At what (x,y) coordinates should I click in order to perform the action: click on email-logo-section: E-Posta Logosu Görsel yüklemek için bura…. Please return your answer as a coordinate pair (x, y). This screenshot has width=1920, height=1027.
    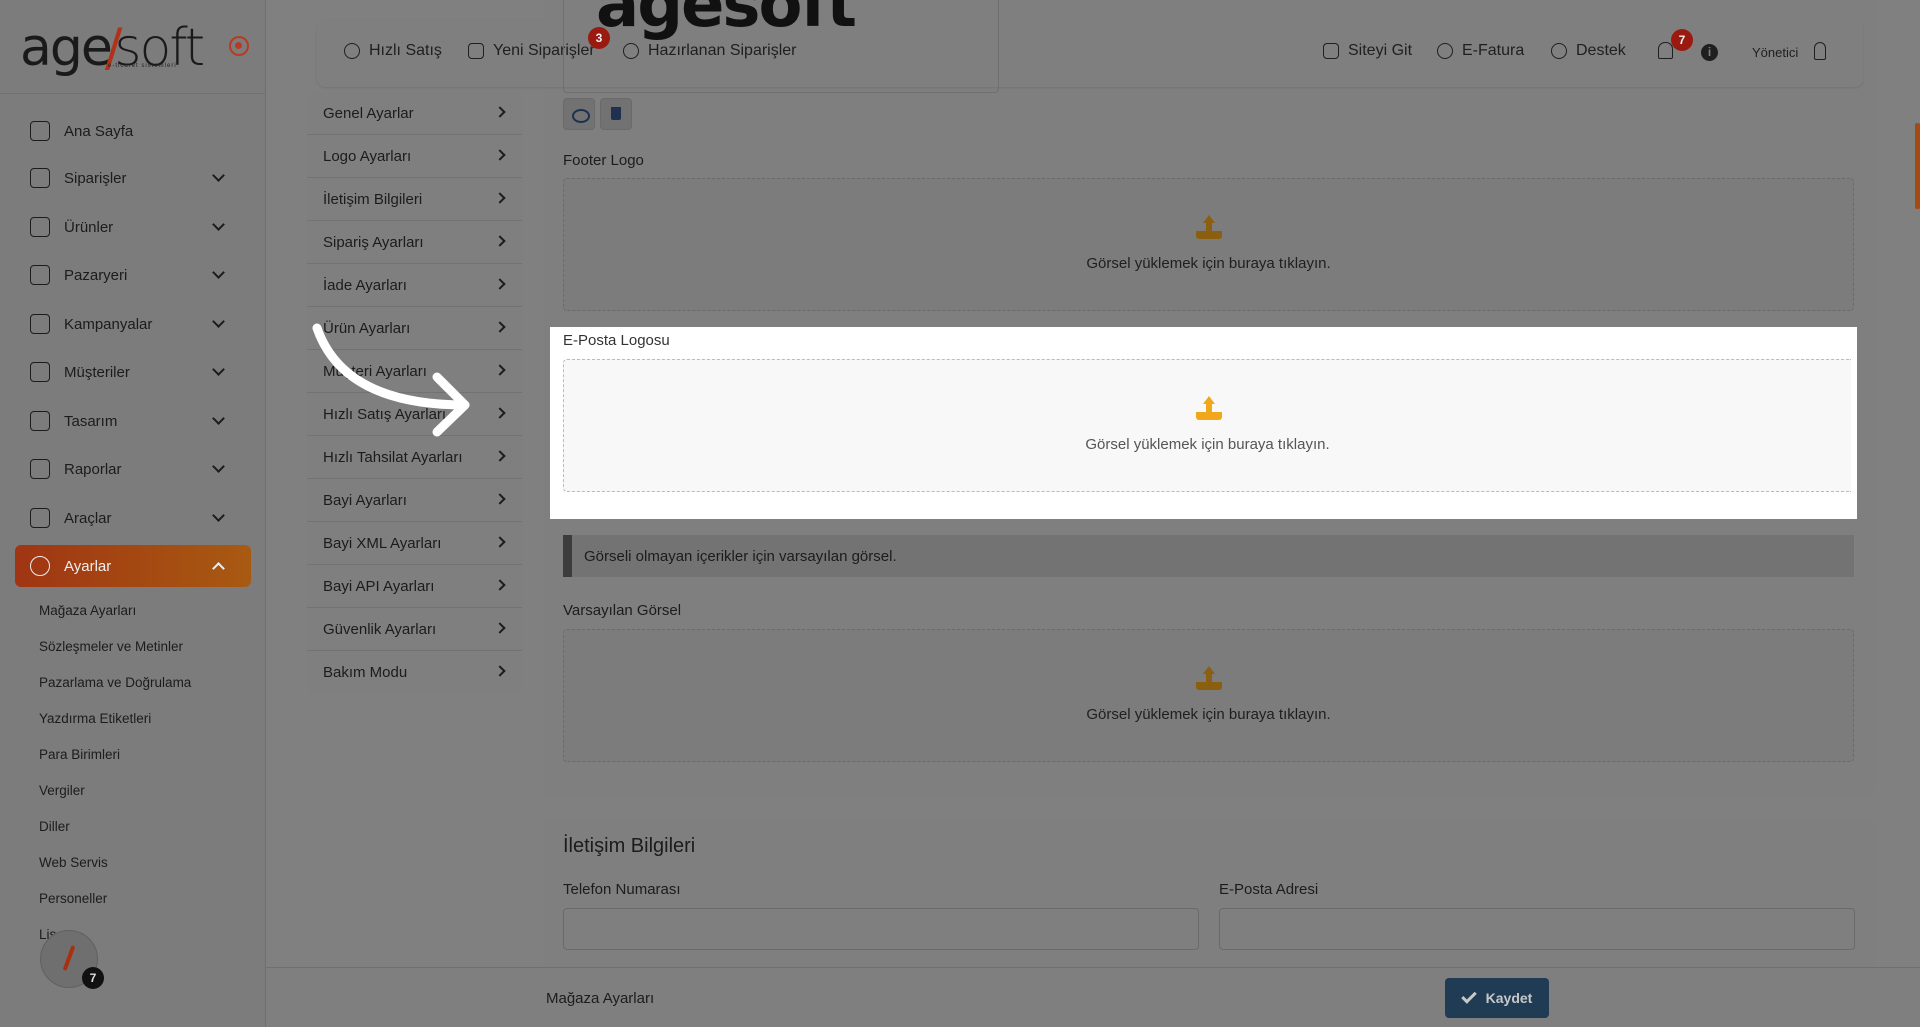
    Looking at the image, I should click on (1203, 423).